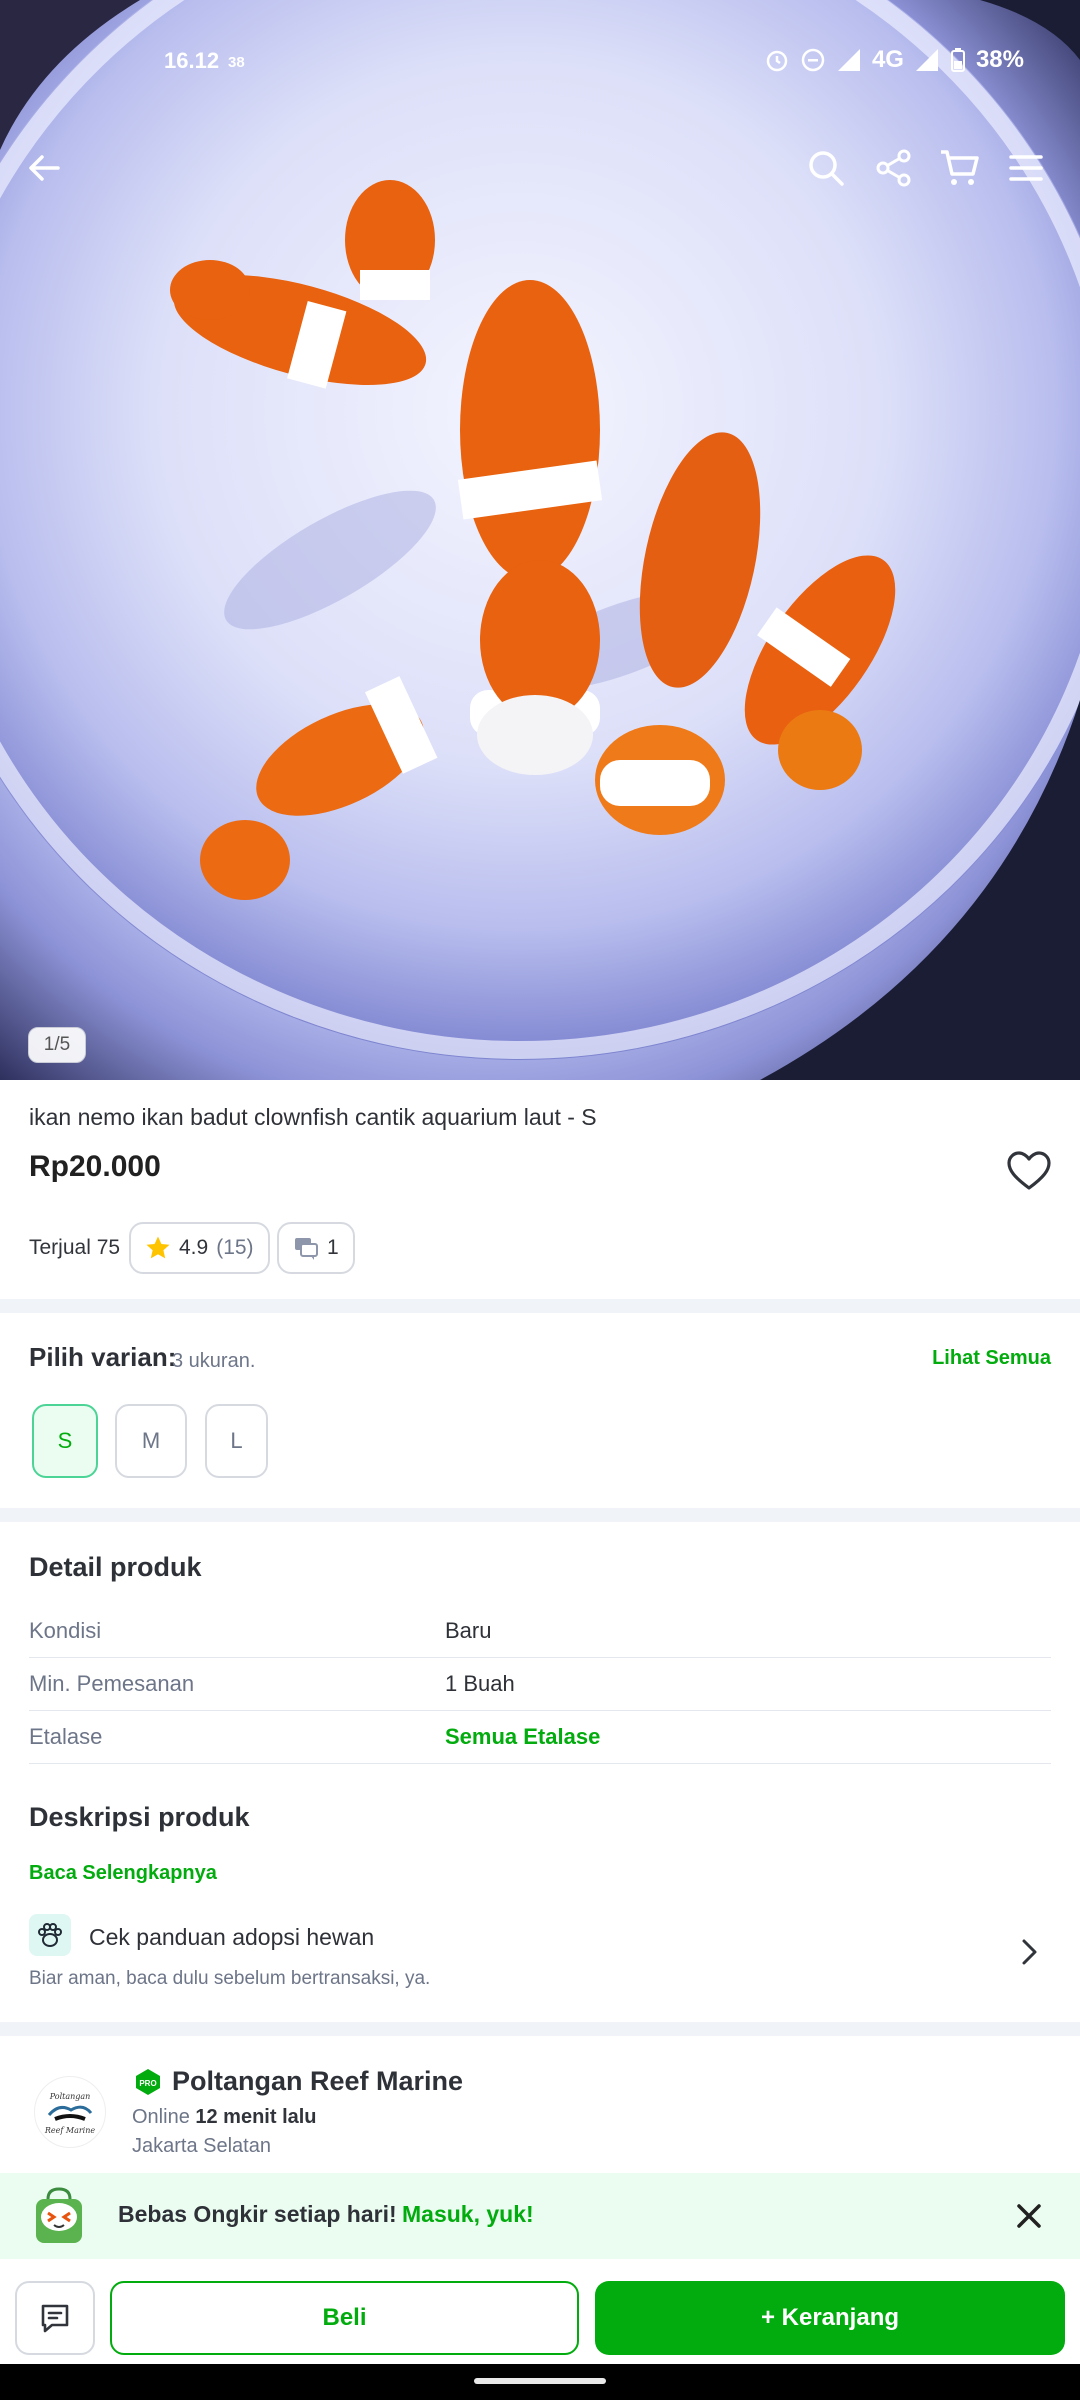 This screenshot has width=1080, height=2400. What do you see at coordinates (1029, 1952) in the screenshot?
I see `chevron-right-icon` at bounding box center [1029, 1952].